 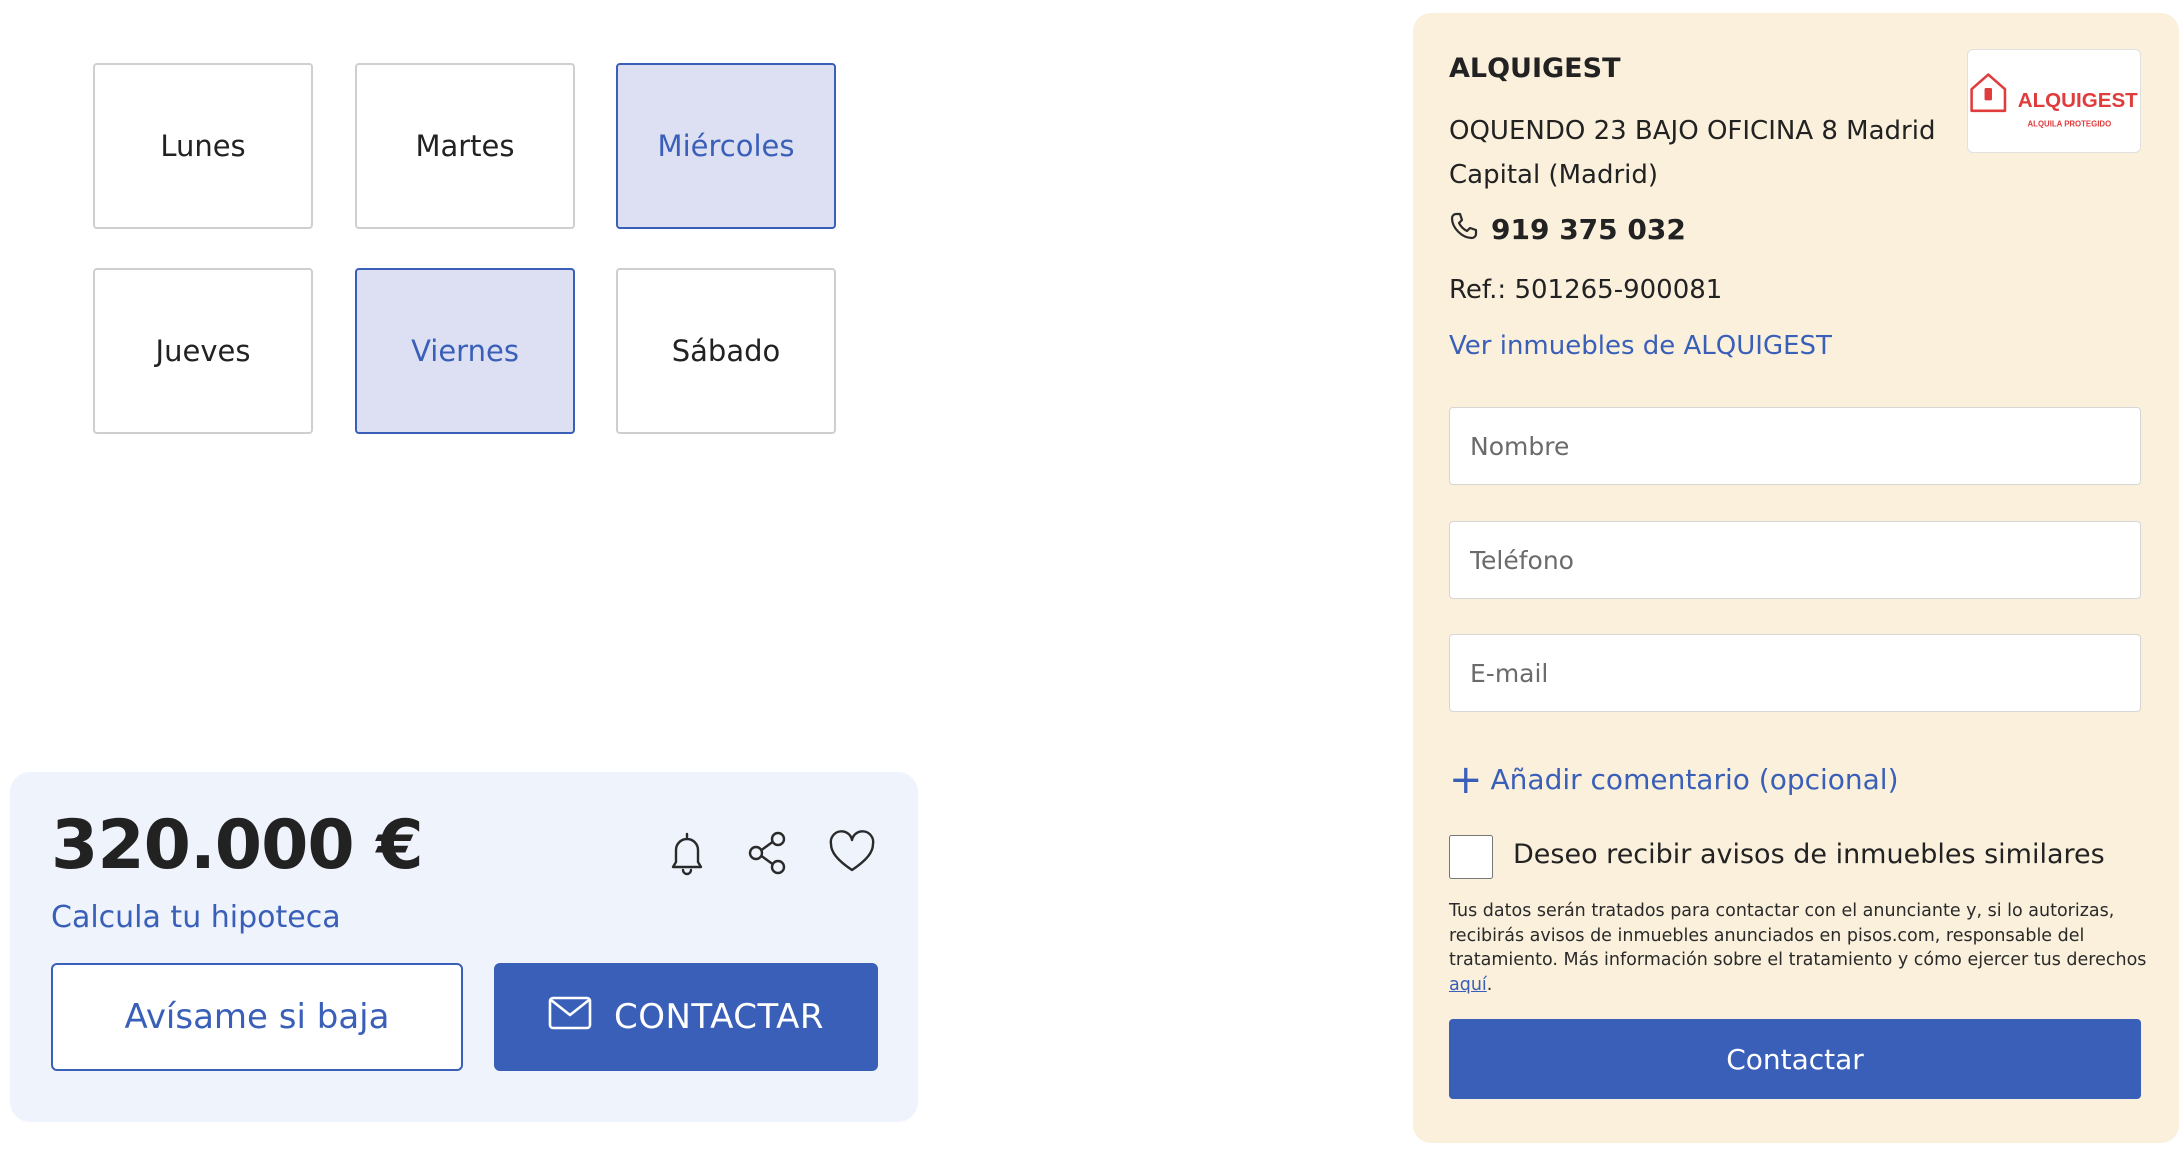 What do you see at coordinates (1464, 229) in the screenshot?
I see `phone-icon` at bounding box center [1464, 229].